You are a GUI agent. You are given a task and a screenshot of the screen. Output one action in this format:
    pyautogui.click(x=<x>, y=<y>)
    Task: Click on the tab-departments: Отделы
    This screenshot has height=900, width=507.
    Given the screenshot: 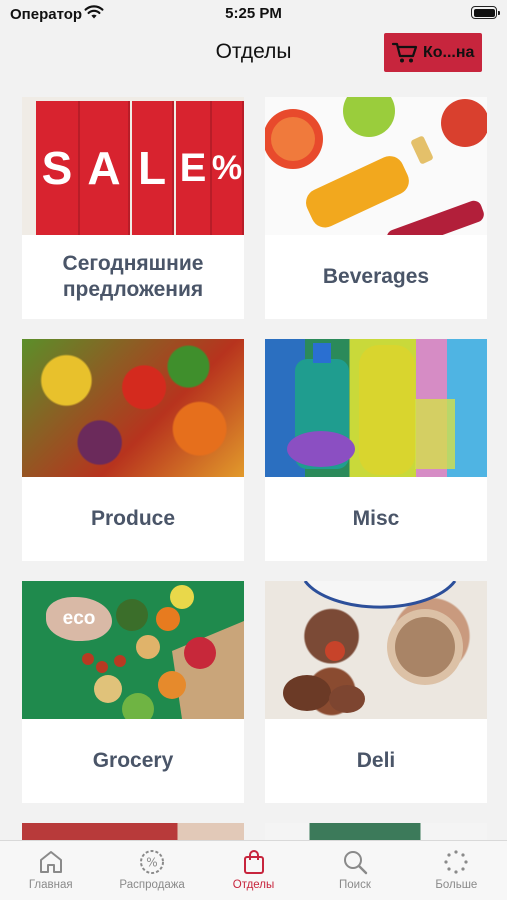 What is the action you would take?
    pyautogui.click(x=253, y=870)
    